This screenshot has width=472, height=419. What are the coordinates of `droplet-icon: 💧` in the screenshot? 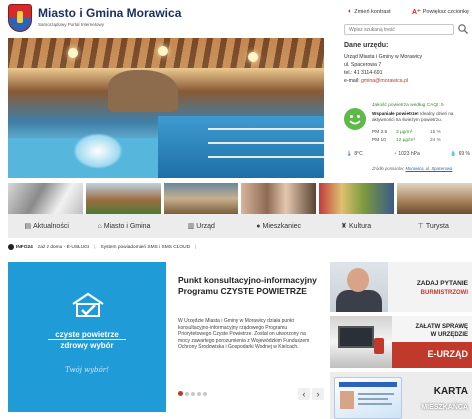 It's located at (453, 154).